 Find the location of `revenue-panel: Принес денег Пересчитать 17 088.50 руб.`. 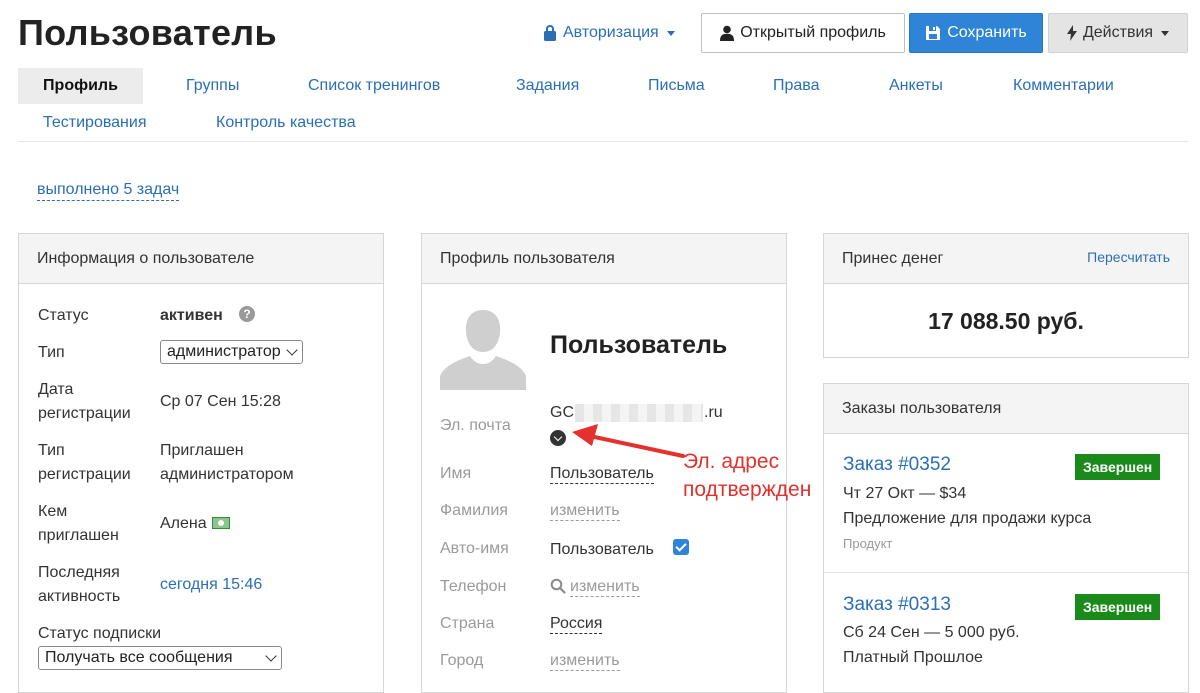

revenue-panel: Принес денег Пересчитать 17 088.50 руб. is located at coordinates (1006, 295).